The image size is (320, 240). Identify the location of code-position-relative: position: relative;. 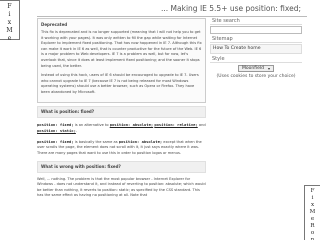
(175, 124).